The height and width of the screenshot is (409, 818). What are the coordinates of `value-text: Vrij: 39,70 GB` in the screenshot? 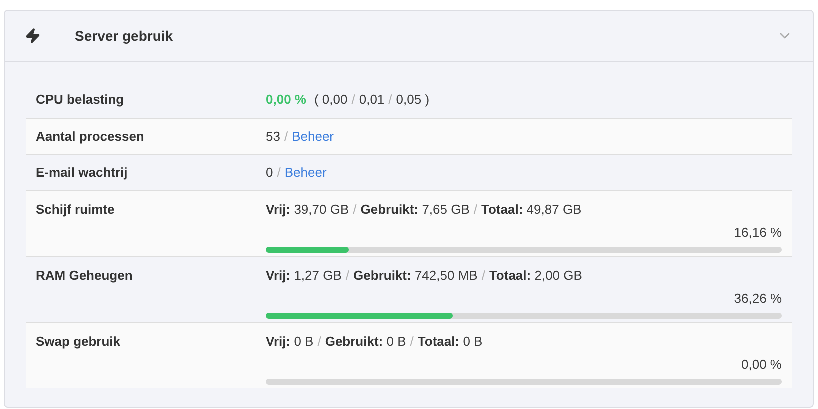 It's located at (308, 210).